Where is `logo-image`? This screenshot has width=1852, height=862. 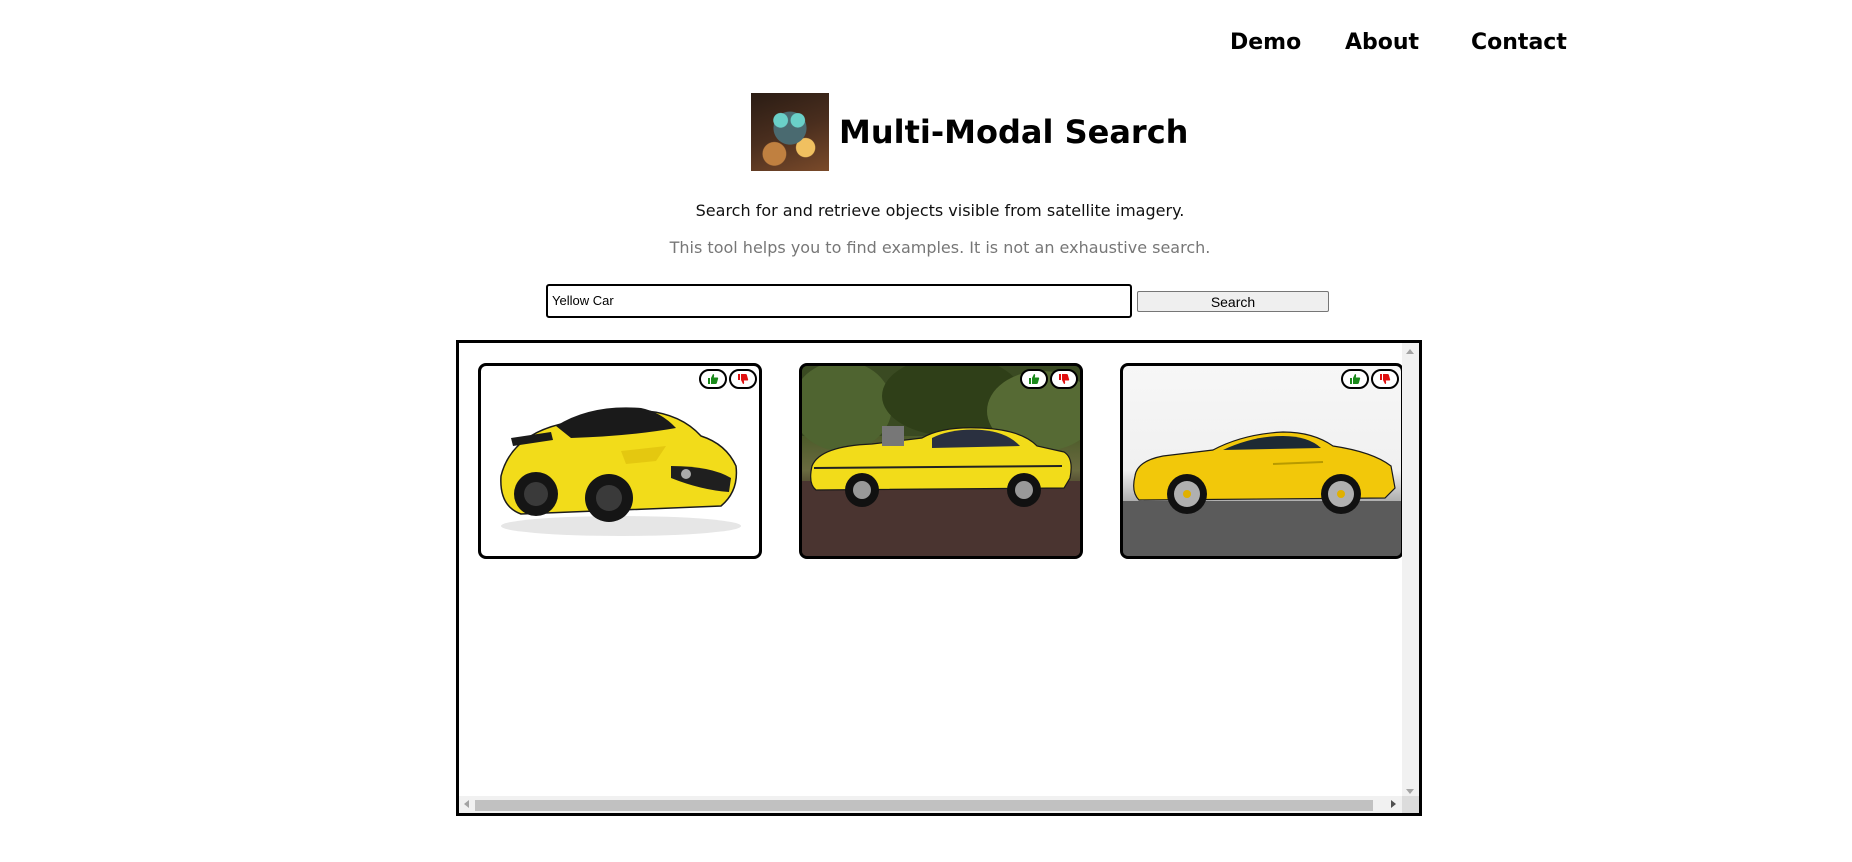
logo-image is located at coordinates (790, 132).